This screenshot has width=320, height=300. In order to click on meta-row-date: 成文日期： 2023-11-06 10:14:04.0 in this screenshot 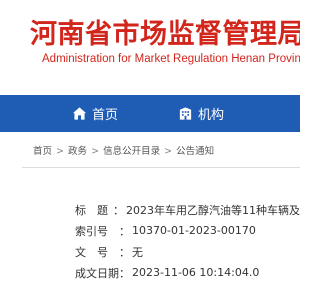, I will do `click(167, 273)`.